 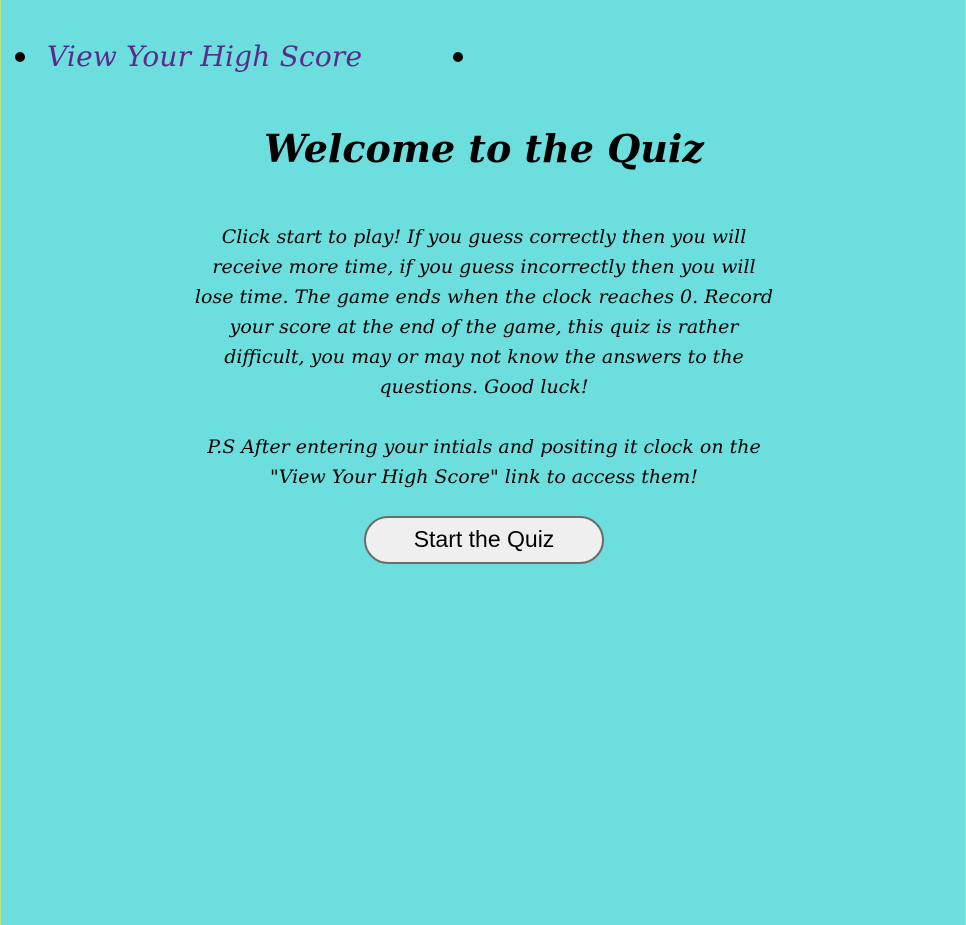 I want to click on nav-item-high-score: View Your High Score, so click(x=188, y=57).